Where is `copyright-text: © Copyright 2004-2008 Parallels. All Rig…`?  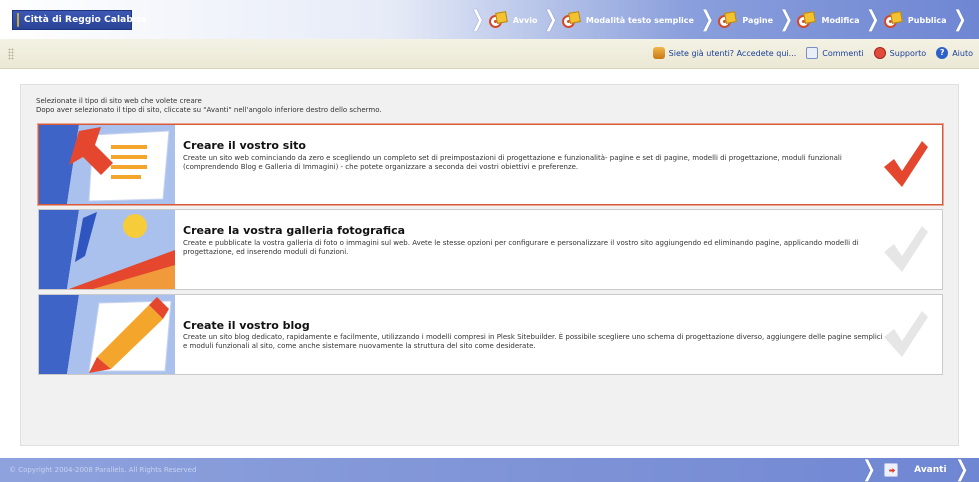 copyright-text: © Copyright 2004-2008 Parallels. All Rig… is located at coordinates (103, 470).